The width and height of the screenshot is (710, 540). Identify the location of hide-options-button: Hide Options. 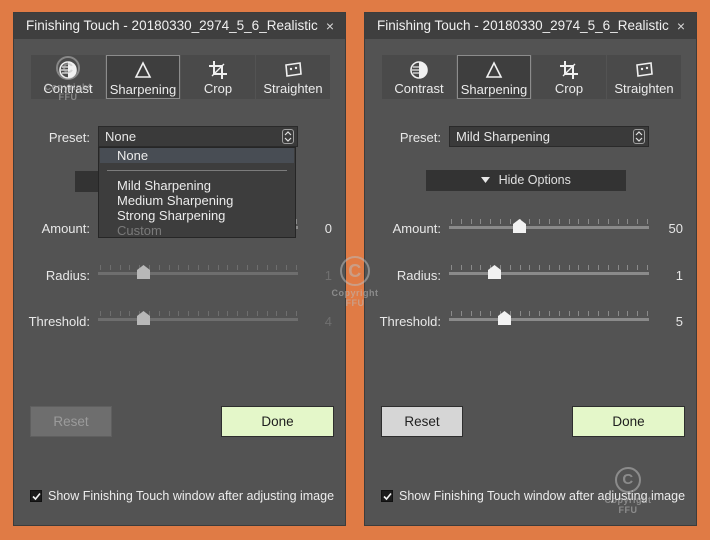
(526, 180).